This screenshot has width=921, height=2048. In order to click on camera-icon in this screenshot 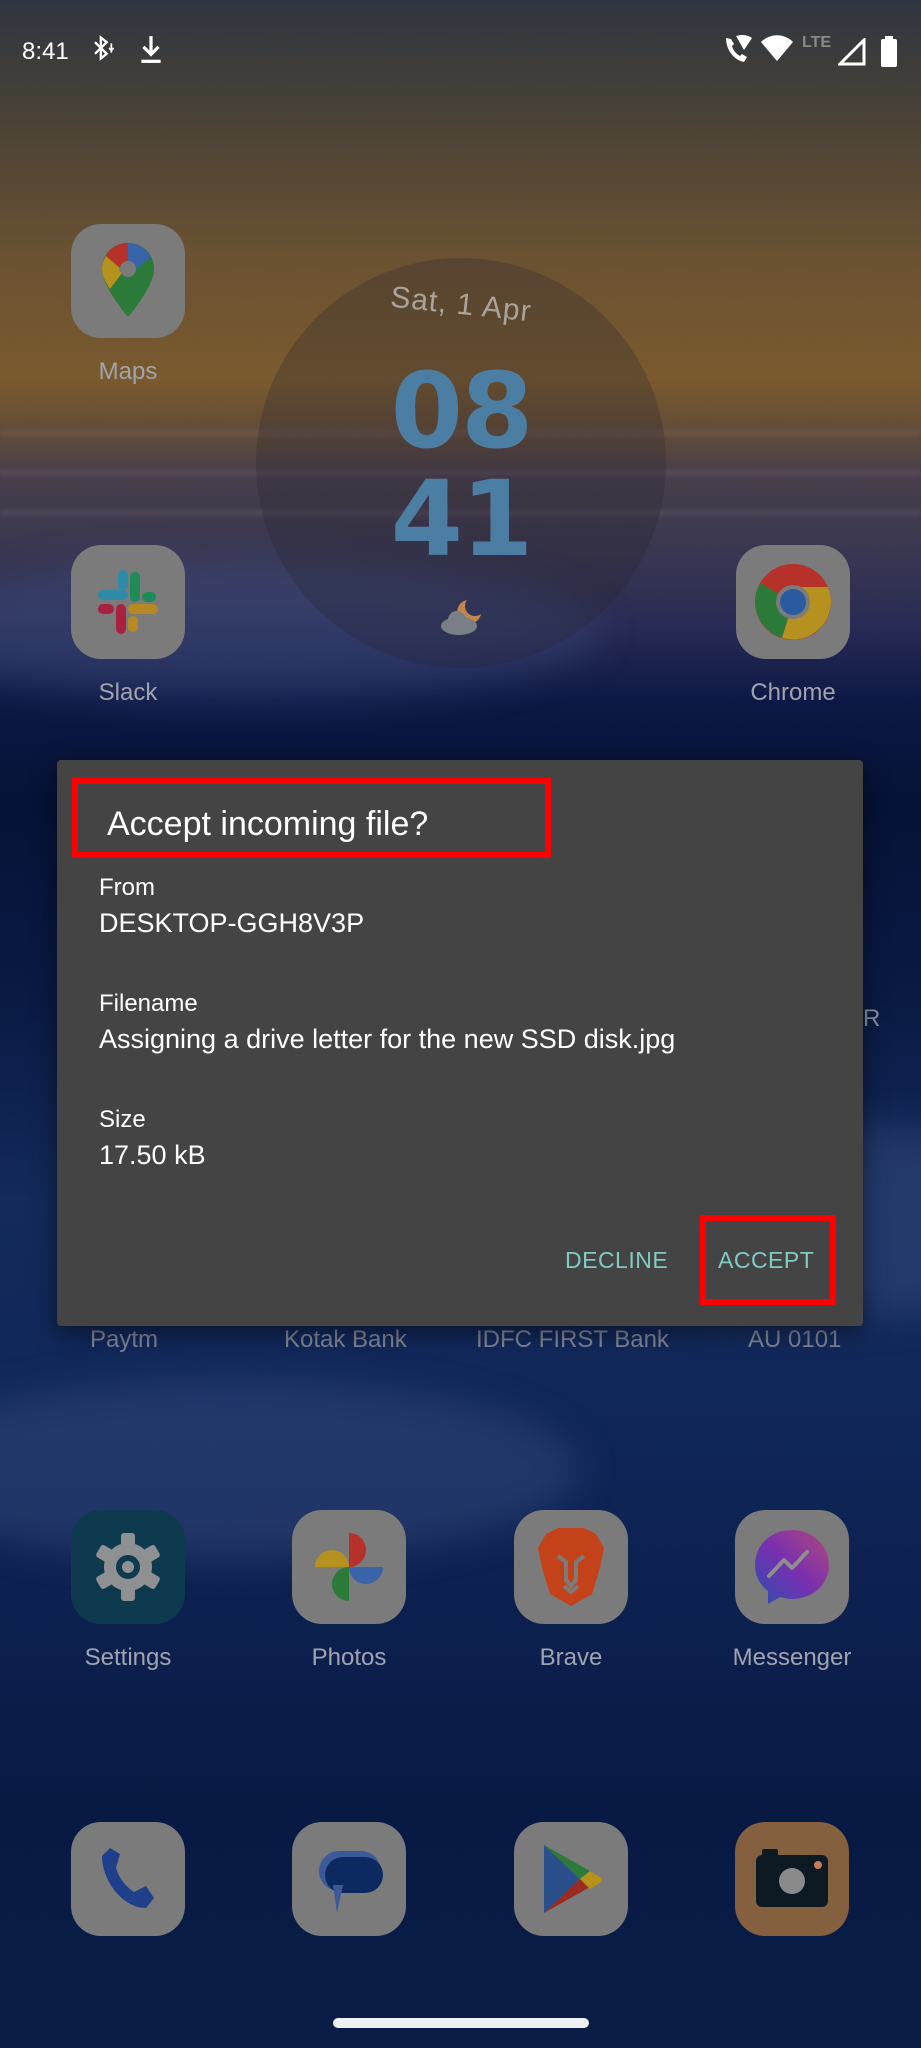, I will do `click(792, 1879)`.